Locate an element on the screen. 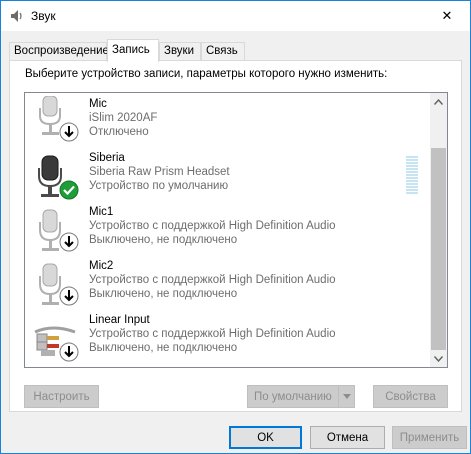 Image resolution: width=471 pixels, height=454 pixels. close-icon: ✕ is located at coordinates (447, 15).